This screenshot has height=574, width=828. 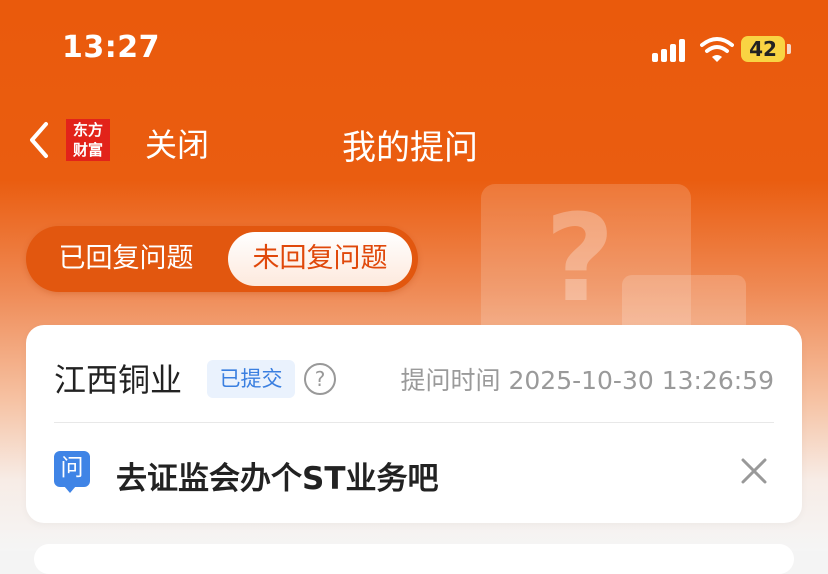 What do you see at coordinates (177, 143) in the screenshot?
I see `close-button: 关闭` at bounding box center [177, 143].